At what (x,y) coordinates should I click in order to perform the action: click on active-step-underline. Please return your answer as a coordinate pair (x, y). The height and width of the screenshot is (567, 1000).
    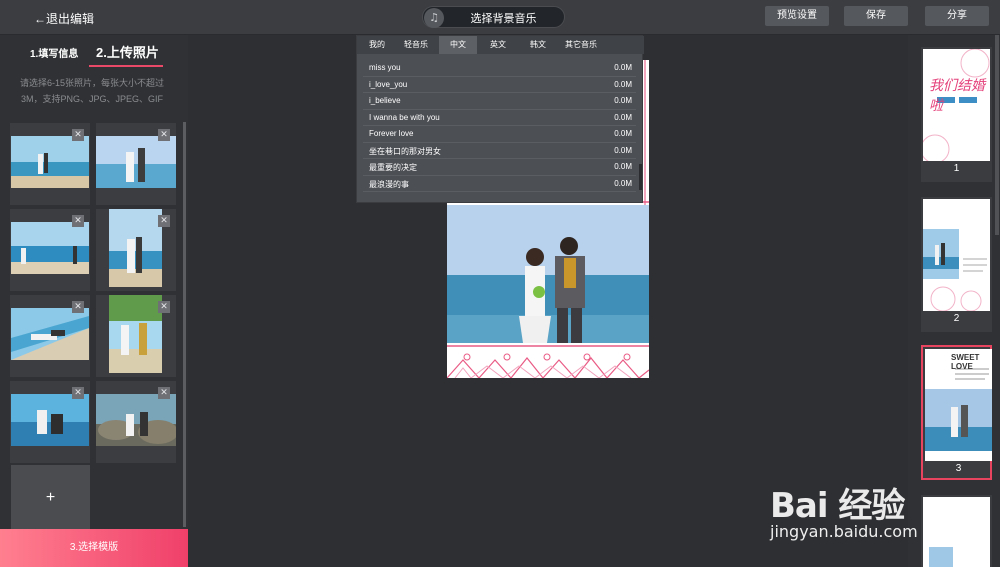
    Looking at the image, I should click on (126, 66).